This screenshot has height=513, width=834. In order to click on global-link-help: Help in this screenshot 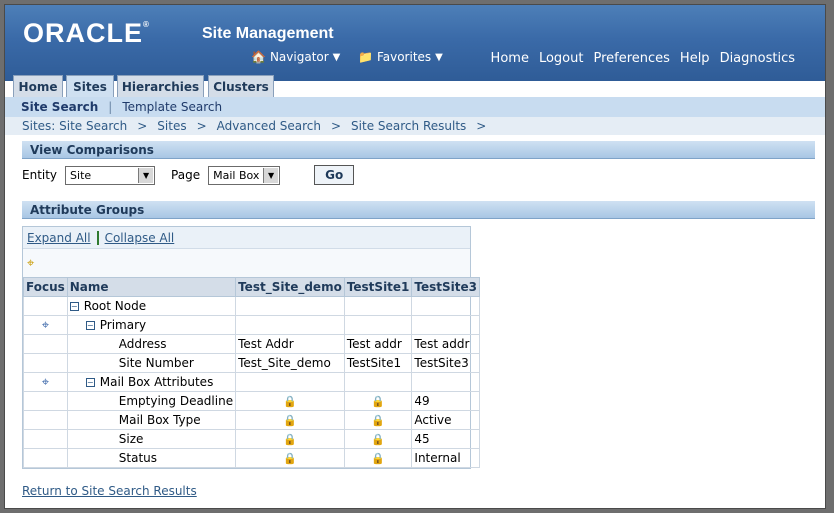, I will do `click(695, 58)`.